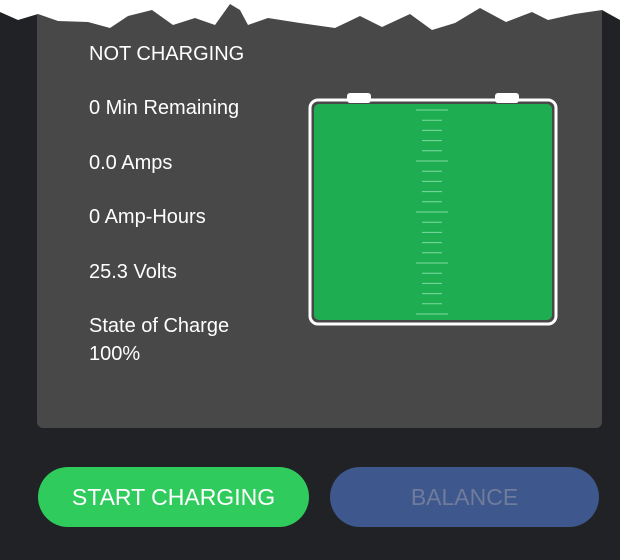 The height and width of the screenshot is (560, 620). I want to click on amp-hours-text: 0 Amp-Hours, so click(147, 217).